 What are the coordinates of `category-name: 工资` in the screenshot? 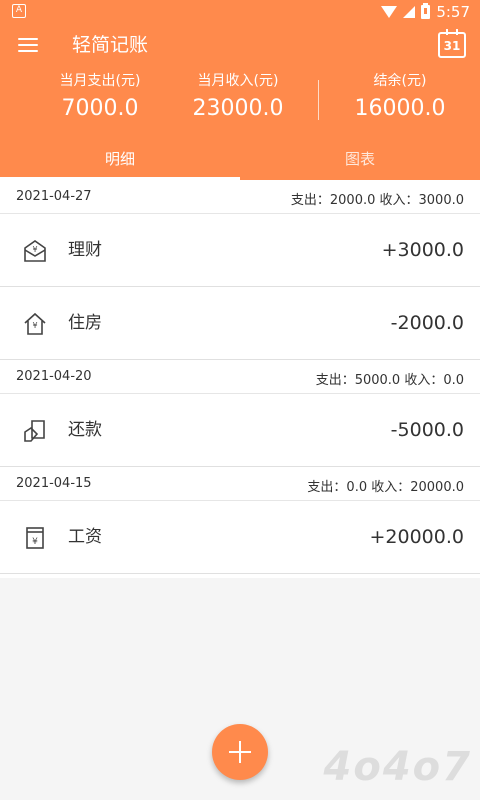 It's located at (85, 537).